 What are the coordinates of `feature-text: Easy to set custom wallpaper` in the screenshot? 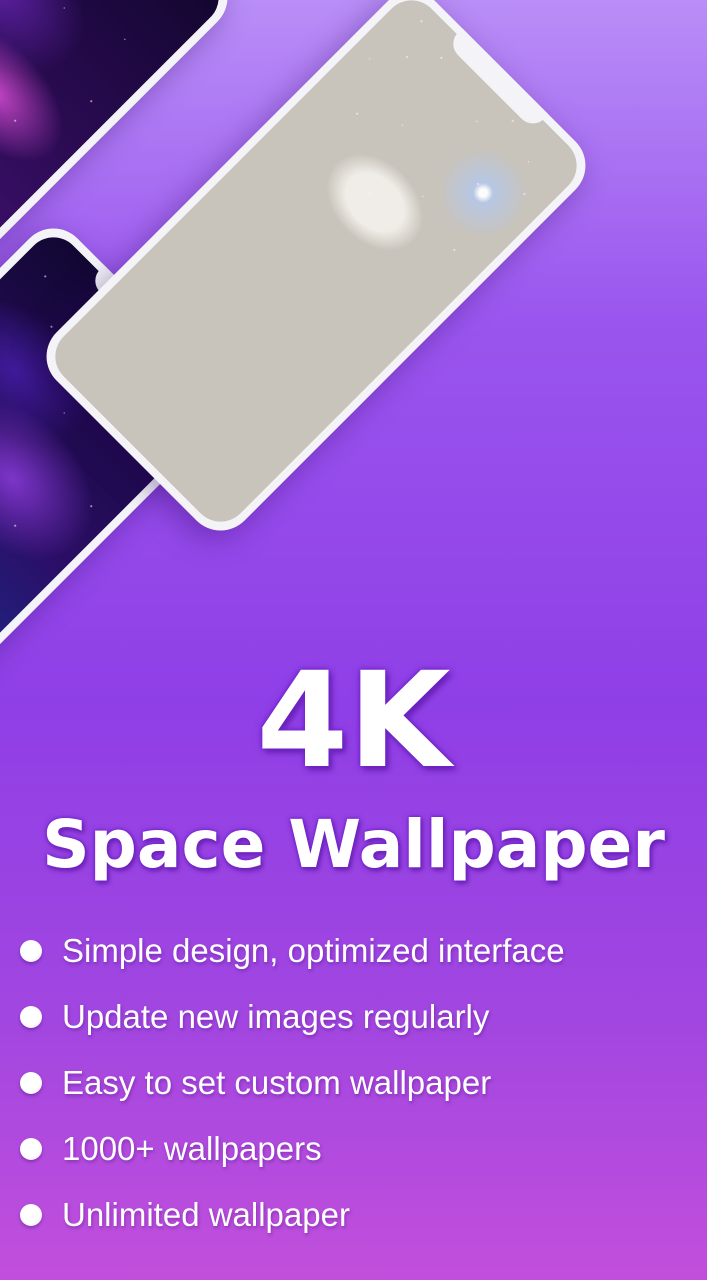 It's located at (277, 1082).